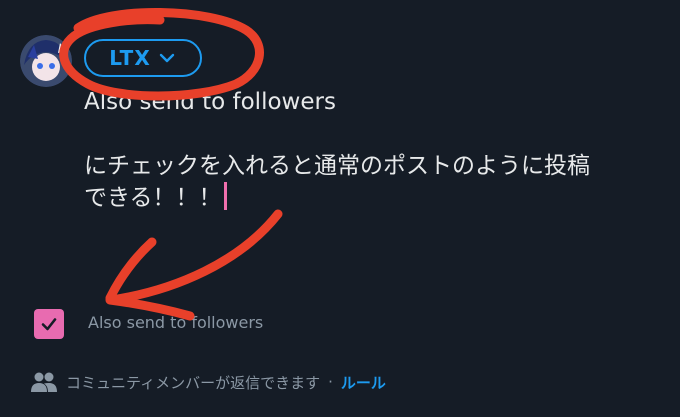 This screenshot has height=417, width=680. I want to click on post-text-line-4-text: できる！！！, so click(153, 198).